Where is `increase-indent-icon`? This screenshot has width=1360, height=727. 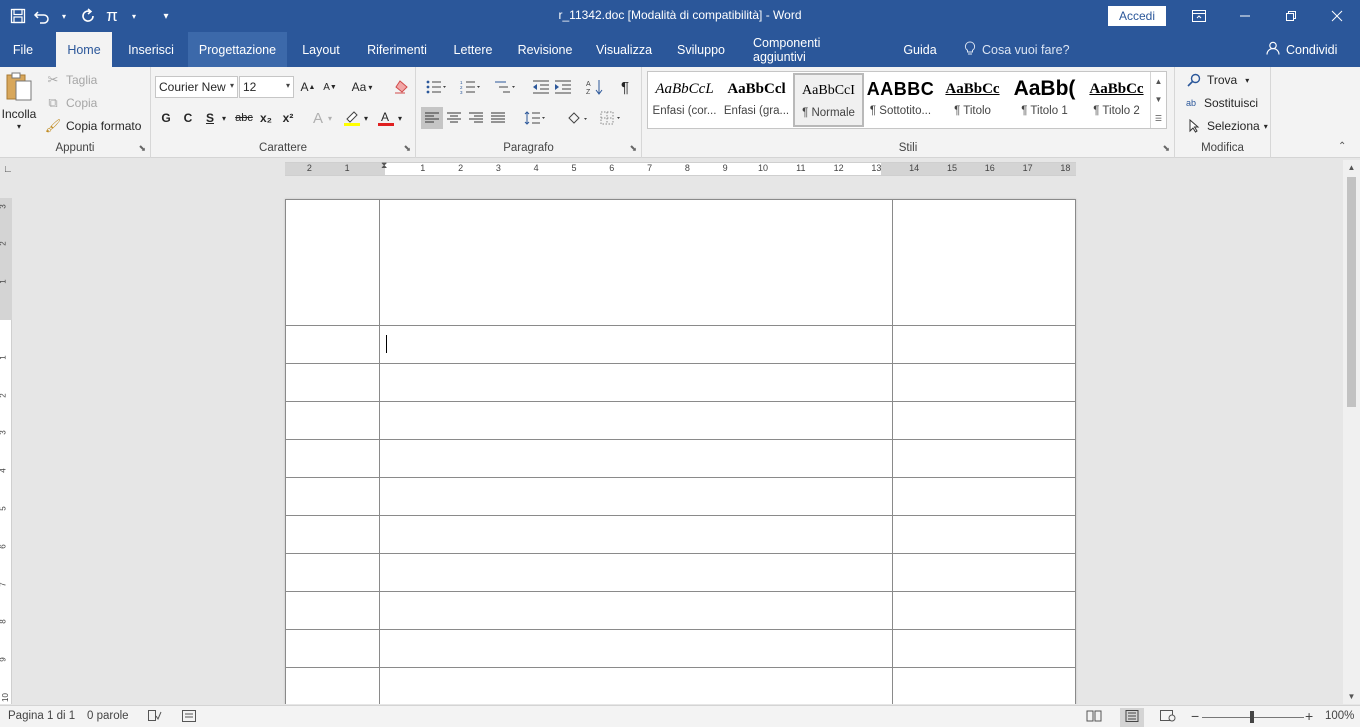
increase-indent-icon is located at coordinates (563, 87).